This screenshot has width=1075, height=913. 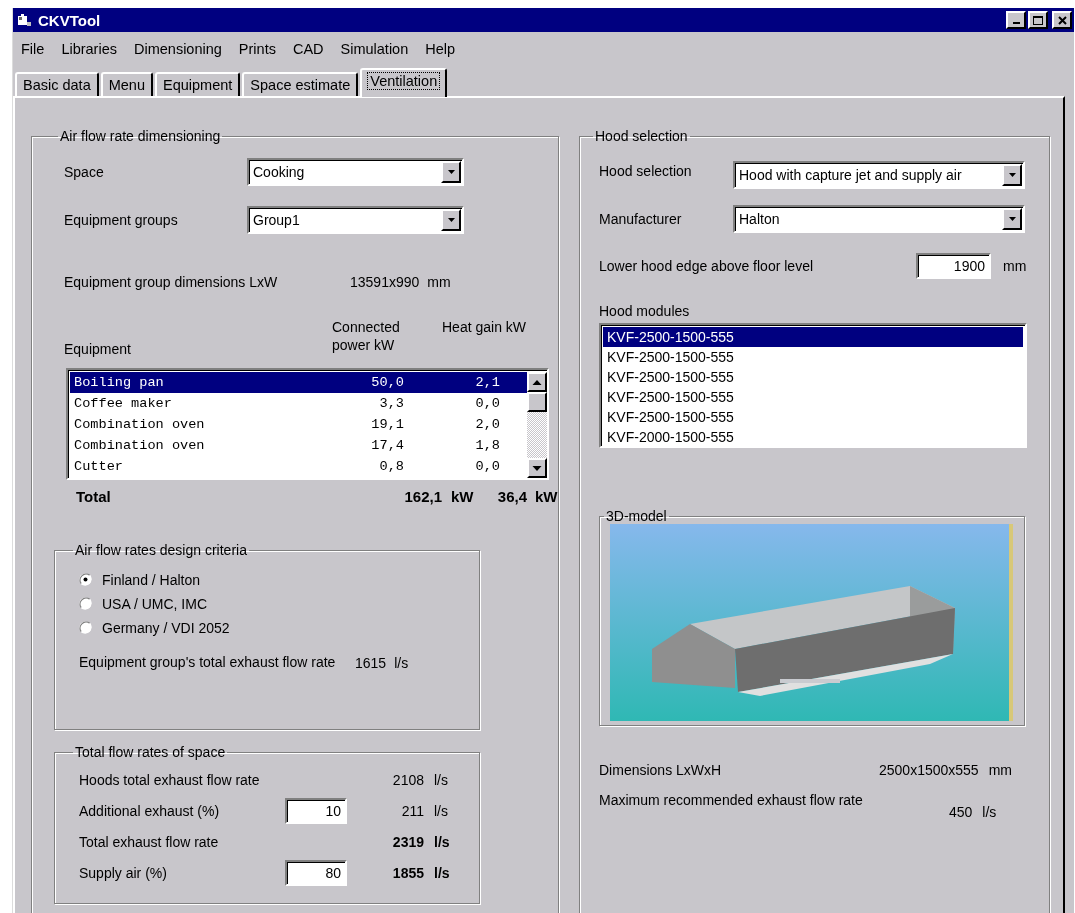 What do you see at coordinates (98, 466) in the screenshot?
I see `table-cell-text: Cutter` at bounding box center [98, 466].